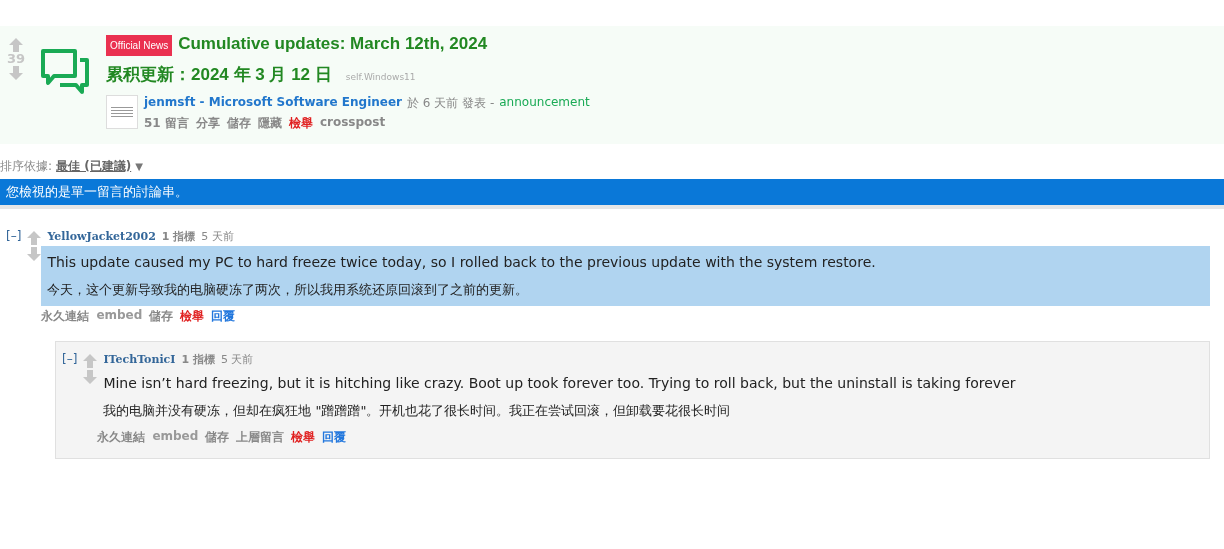 The height and width of the screenshot is (549, 1224). Describe the element at coordinates (544, 103) in the screenshot. I see `flair-link: announcement` at that location.